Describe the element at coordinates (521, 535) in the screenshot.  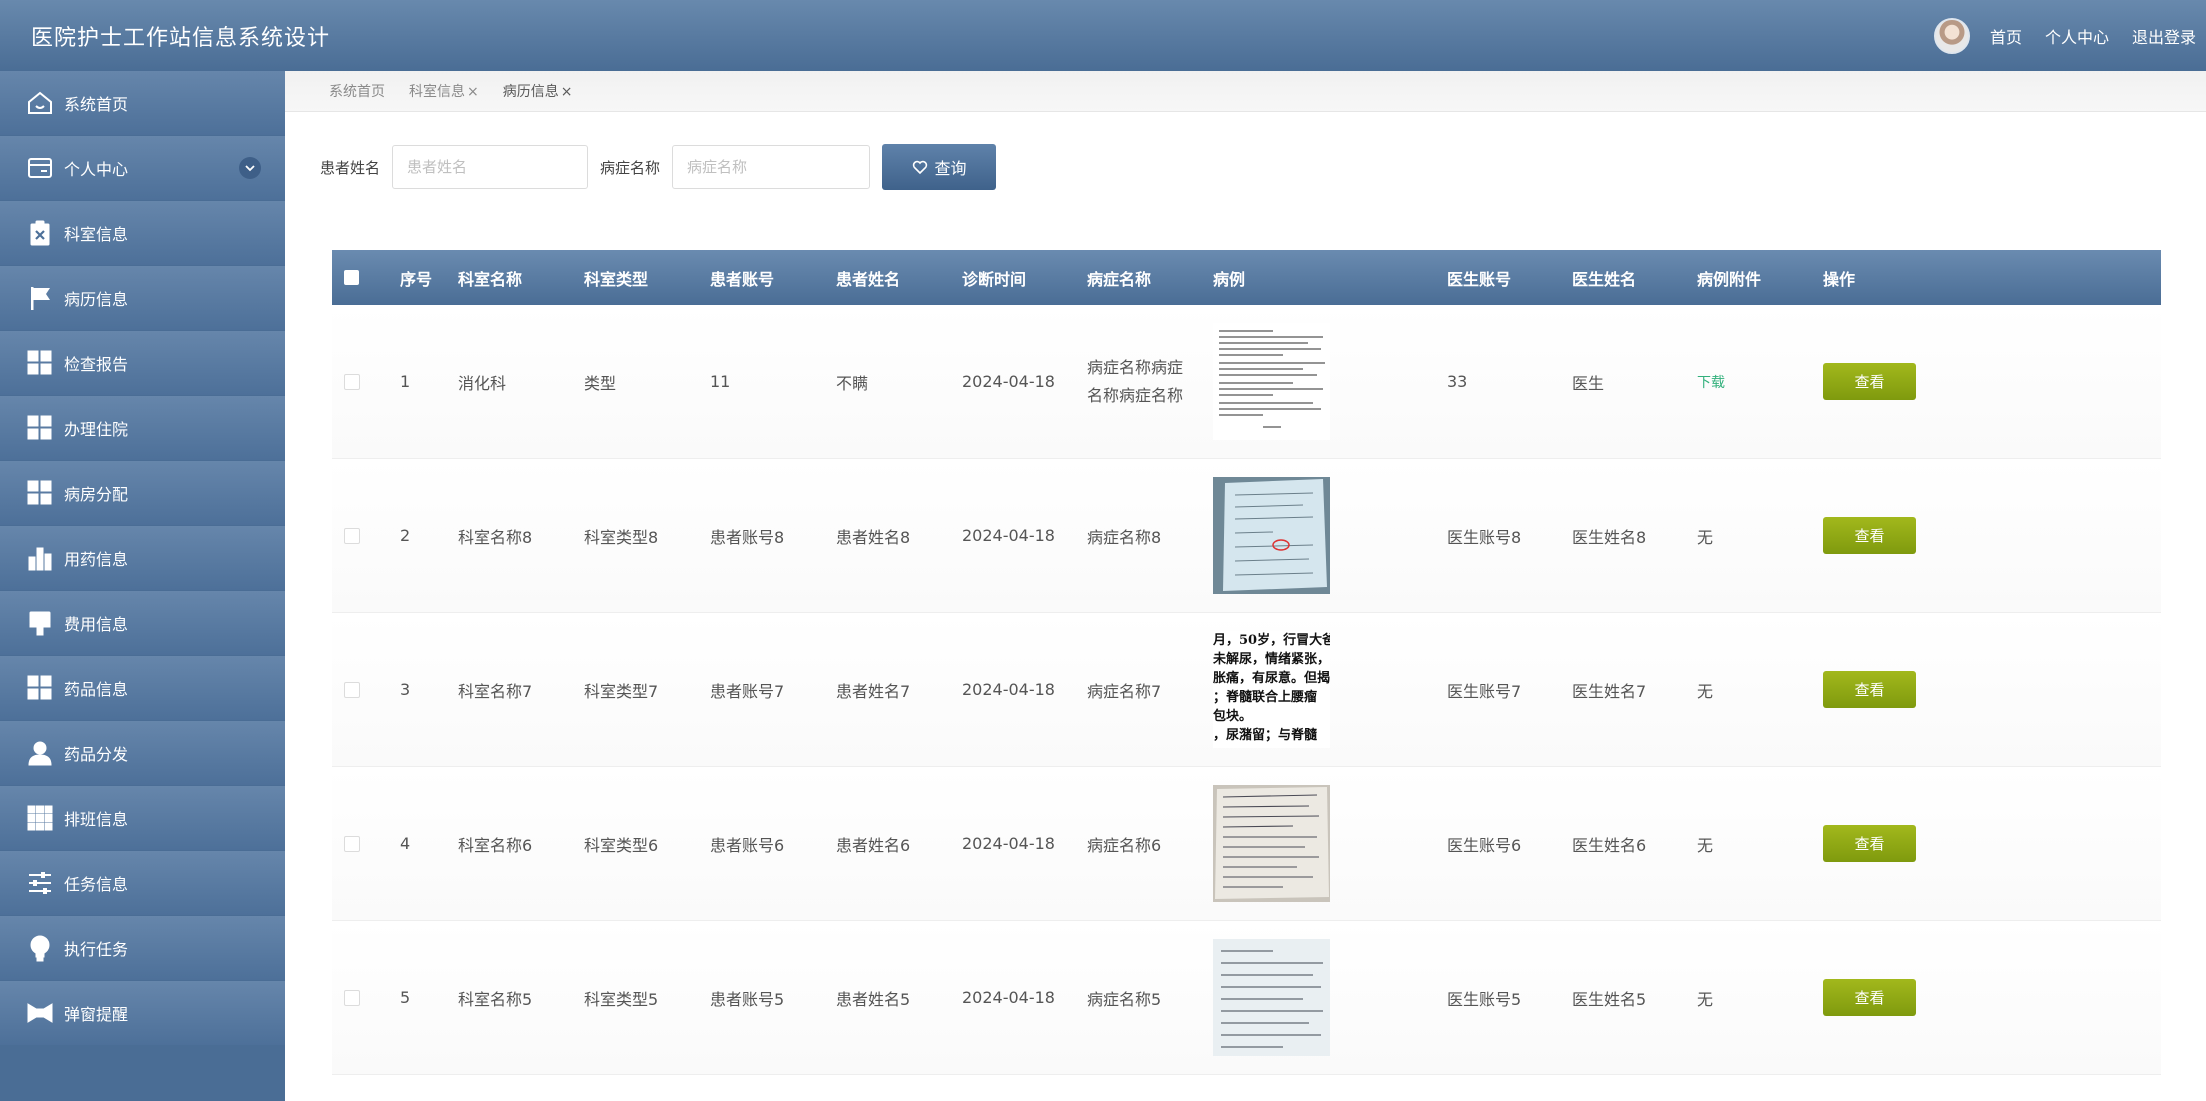
I see `cell-dept: 科室名称8` at that location.